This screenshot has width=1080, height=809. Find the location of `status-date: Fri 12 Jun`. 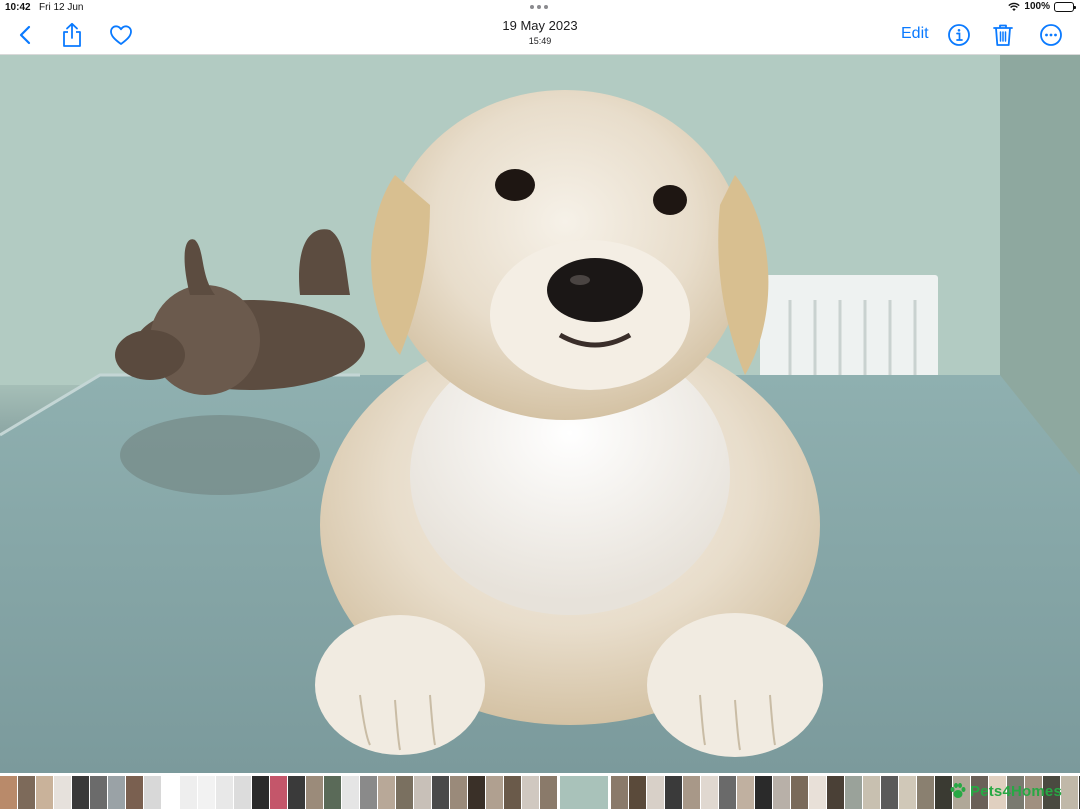

status-date: Fri 12 Jun is located at coordinates (61, 7).